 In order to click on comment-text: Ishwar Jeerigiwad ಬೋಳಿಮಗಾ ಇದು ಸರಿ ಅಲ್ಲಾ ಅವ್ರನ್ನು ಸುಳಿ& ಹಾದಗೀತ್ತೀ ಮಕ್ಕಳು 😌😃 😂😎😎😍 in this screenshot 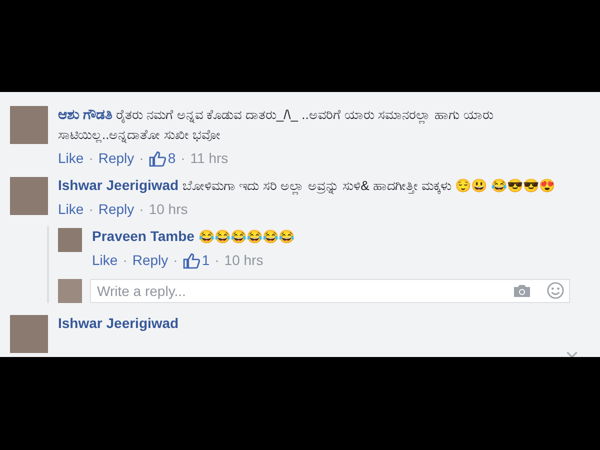, I will do `click(307, 186)`.